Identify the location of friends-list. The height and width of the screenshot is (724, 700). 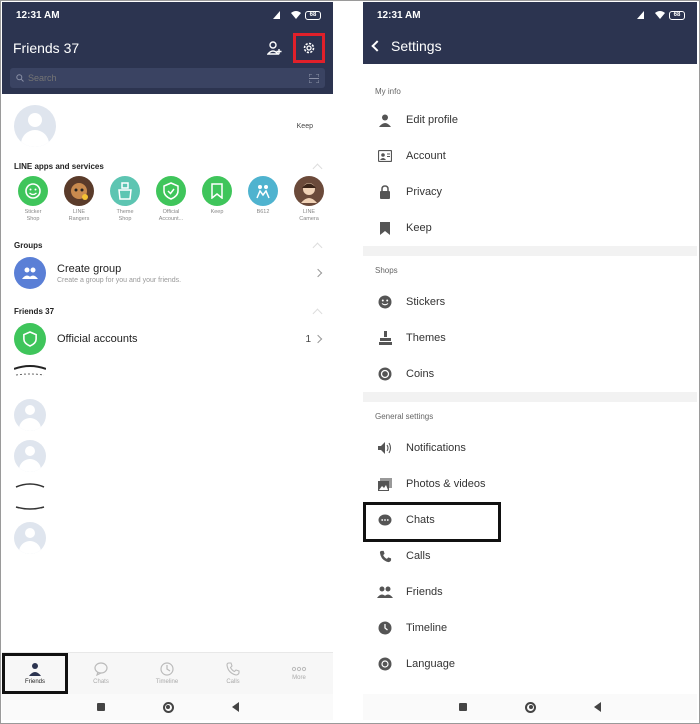
(167, 457).